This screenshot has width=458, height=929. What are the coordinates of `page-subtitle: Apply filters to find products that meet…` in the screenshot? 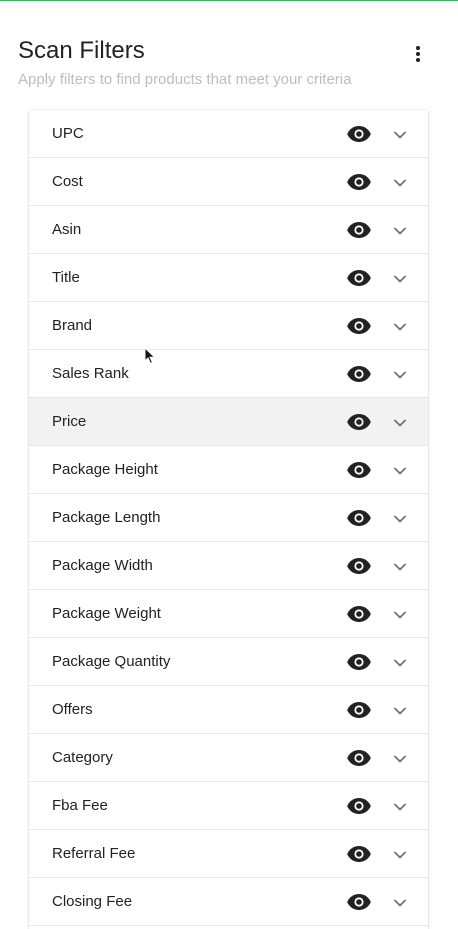 It's located at (185, 79).